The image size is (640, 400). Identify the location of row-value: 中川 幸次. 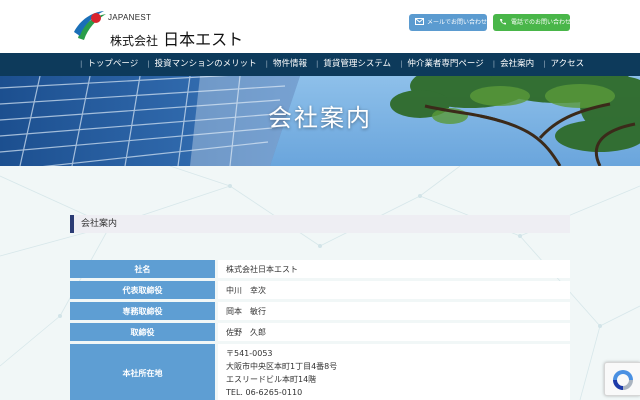
(394, 290).